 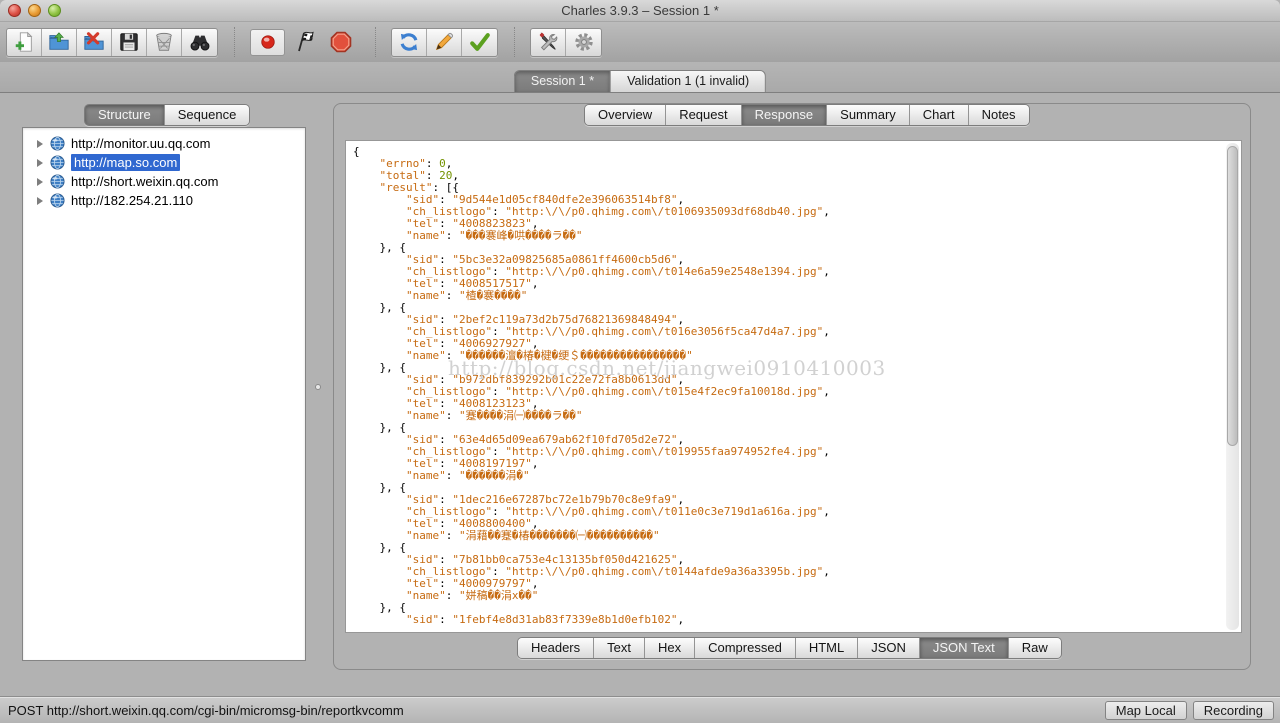 What do you see at coordinates (207, 115) in the screenshot?
I see `tab-sequence: Sequence` at bounding box center [207, 115].